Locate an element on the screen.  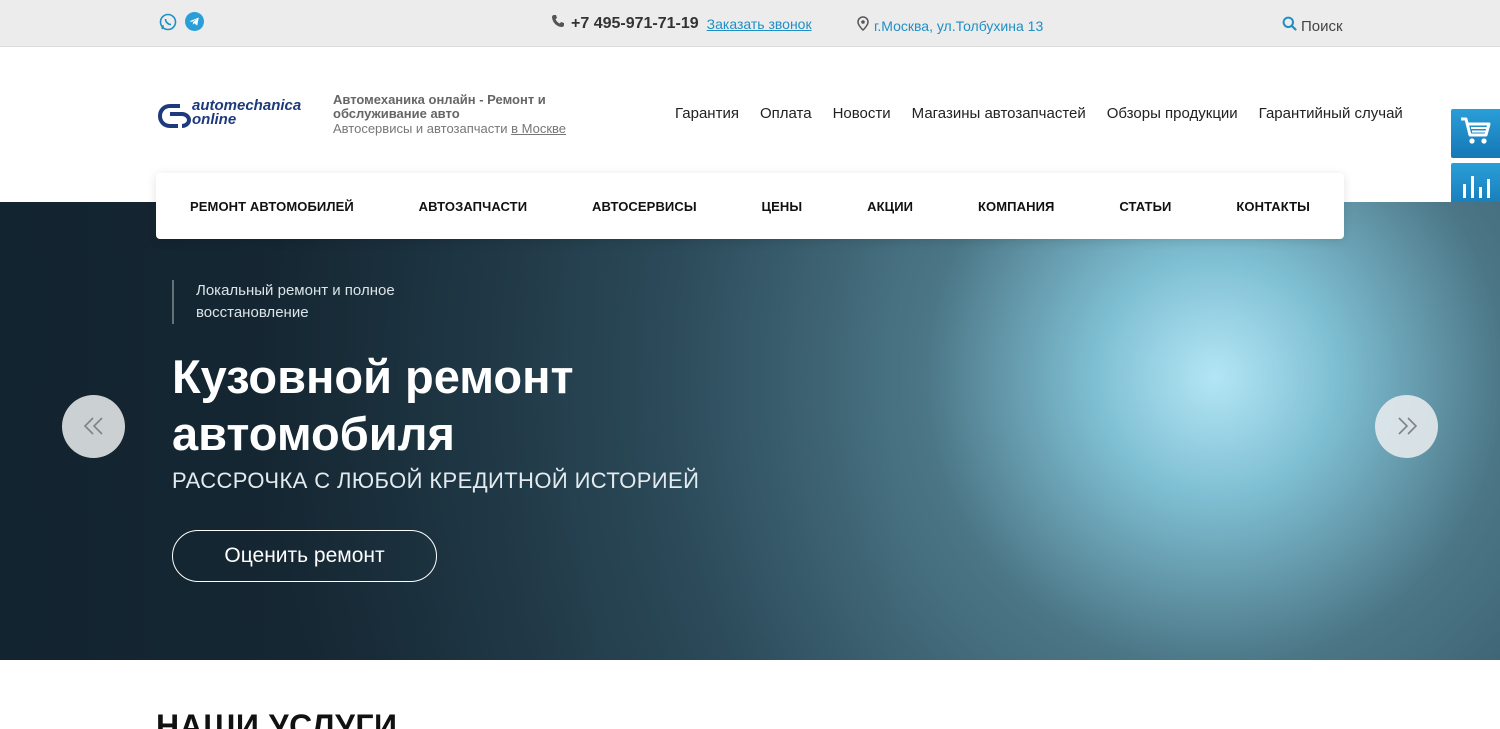
tagline-subtitle-text: Автосервисы и автозапчасти is located at coordinates (420, 128).